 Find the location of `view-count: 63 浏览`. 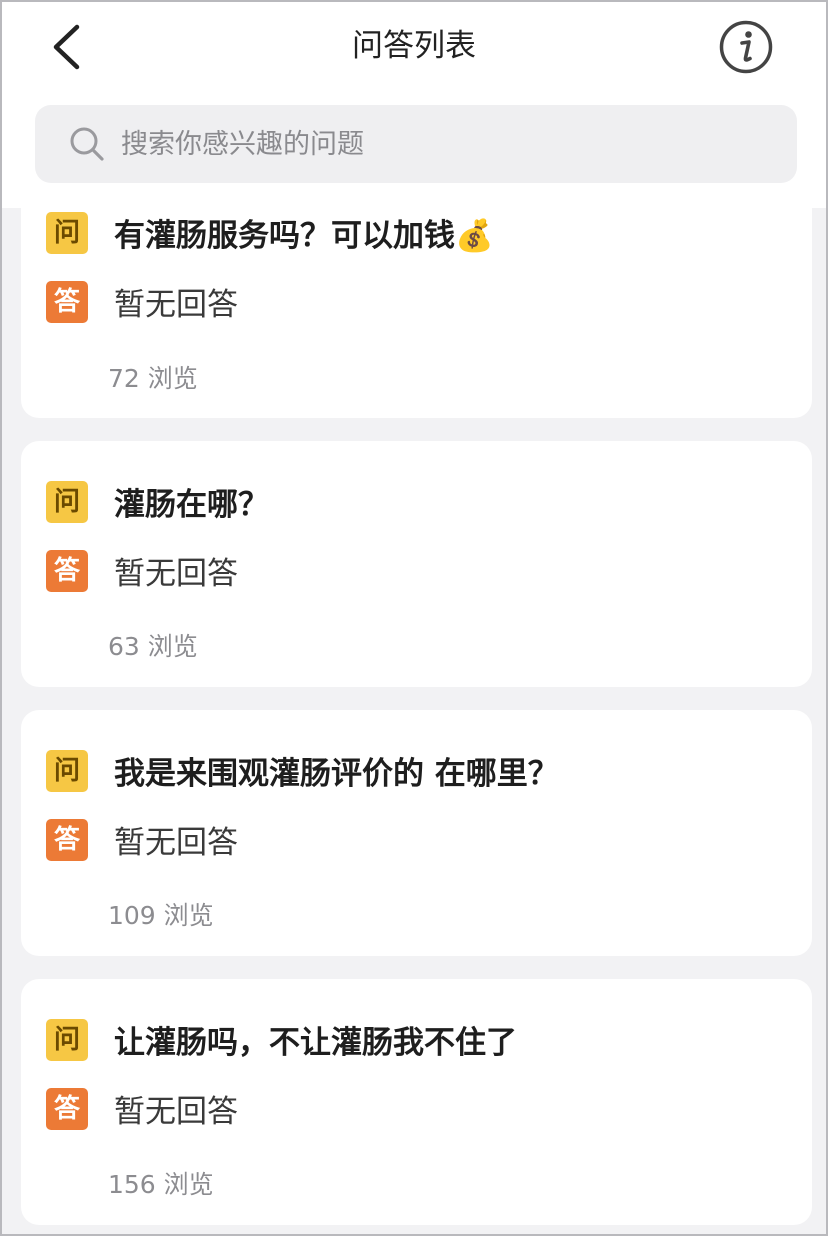

view-count: 63 浏览 is located at coordinates (153, 646).